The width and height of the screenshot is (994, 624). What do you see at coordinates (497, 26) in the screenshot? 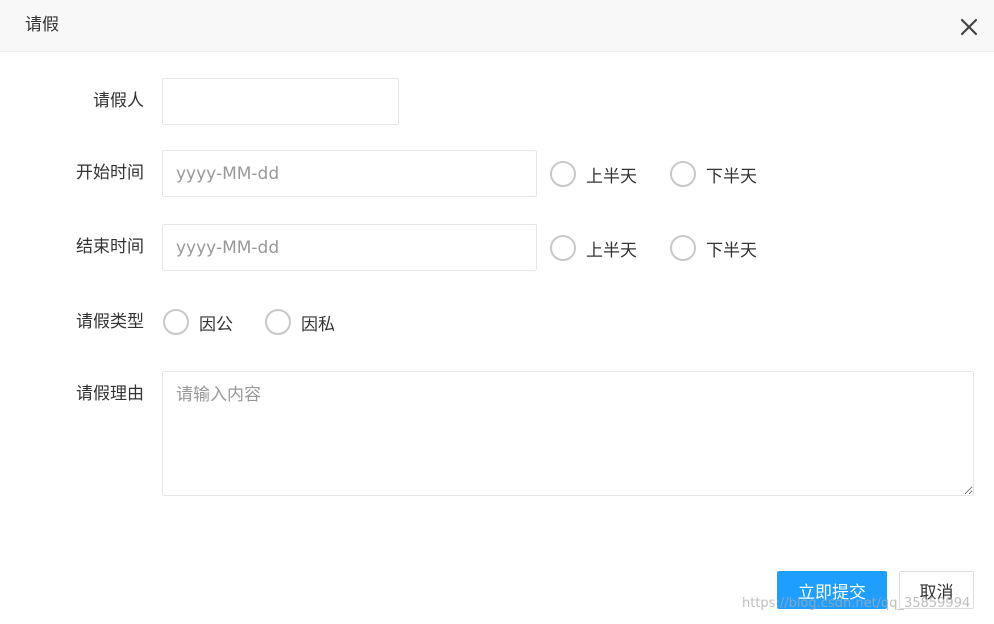
I see `dialog-header: 请假` at bounding box center [497, 26].